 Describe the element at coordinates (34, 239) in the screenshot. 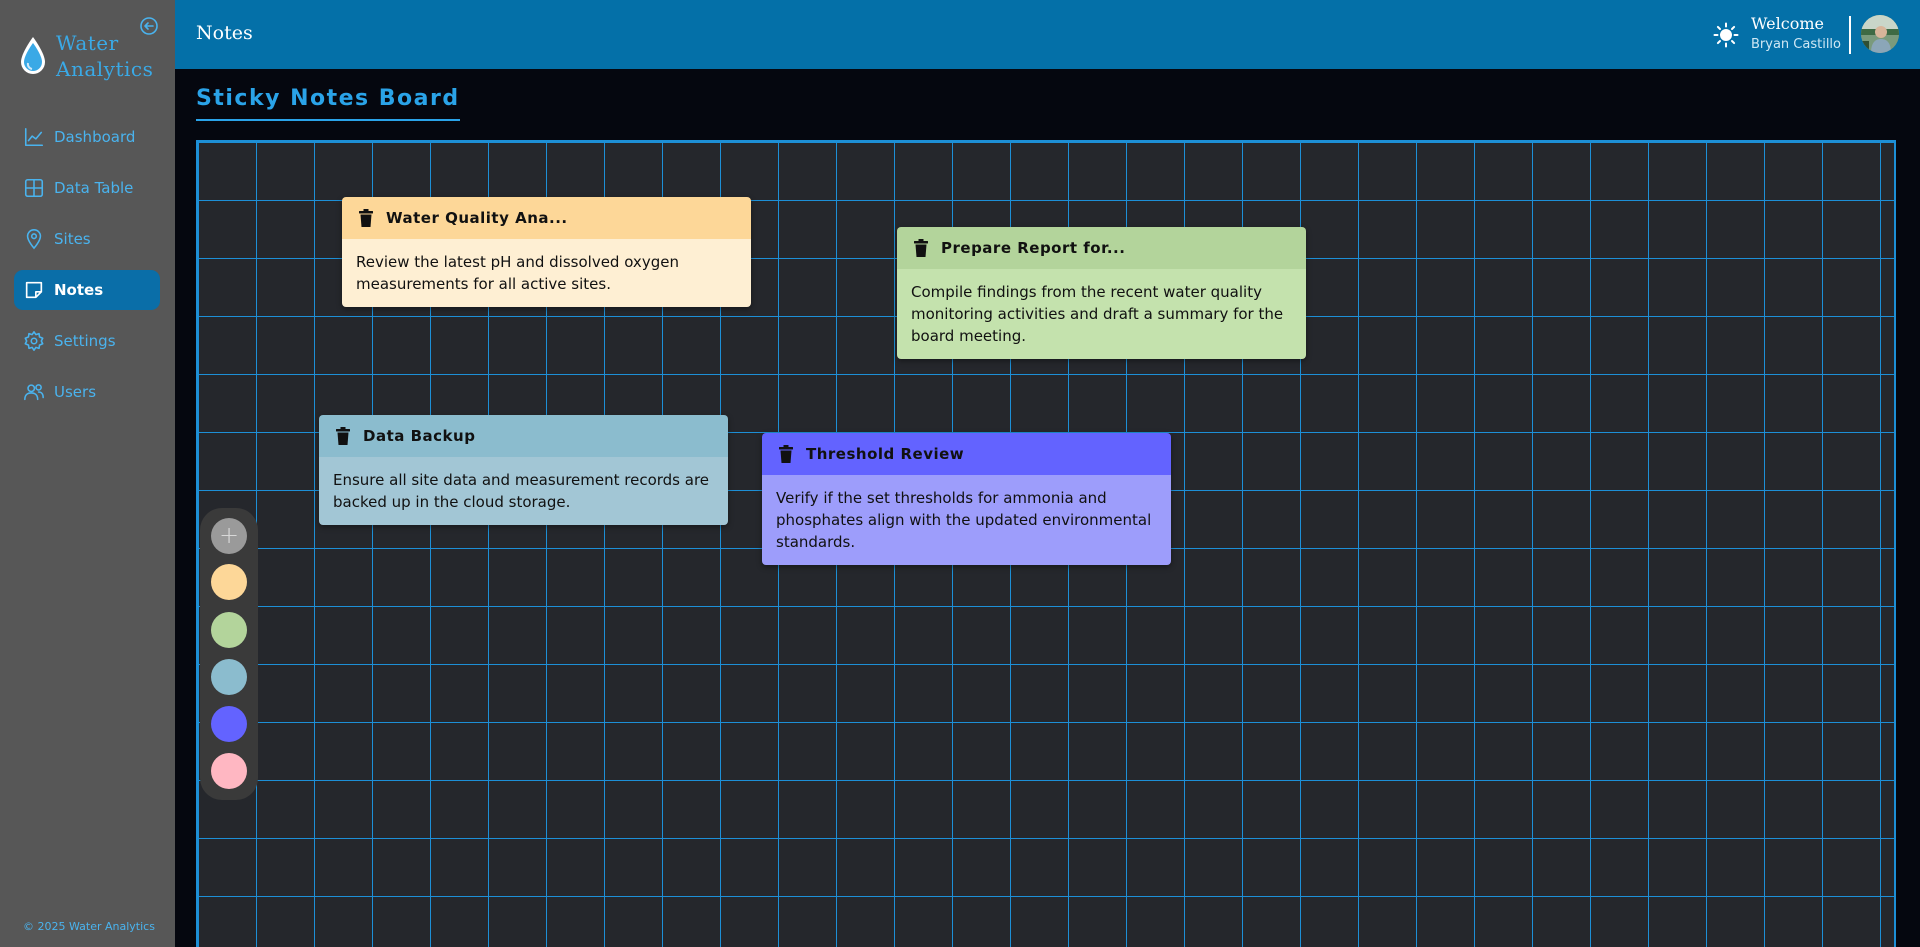

I see `map-pin-icon` at that location.